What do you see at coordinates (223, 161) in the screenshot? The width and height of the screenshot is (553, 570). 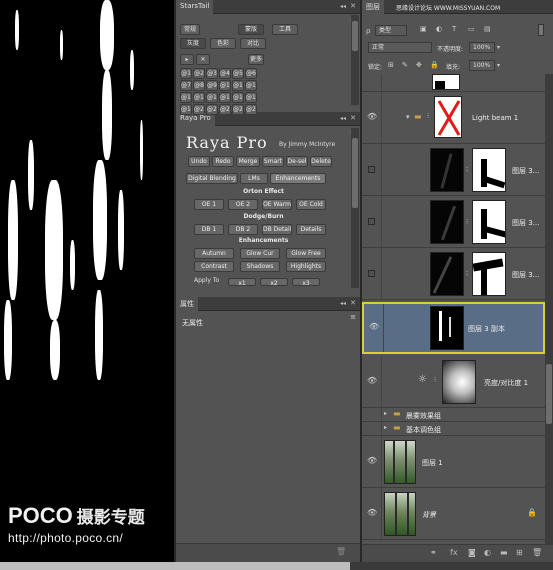 I see `redo-button: Redo` at bounding box center [223, 161].